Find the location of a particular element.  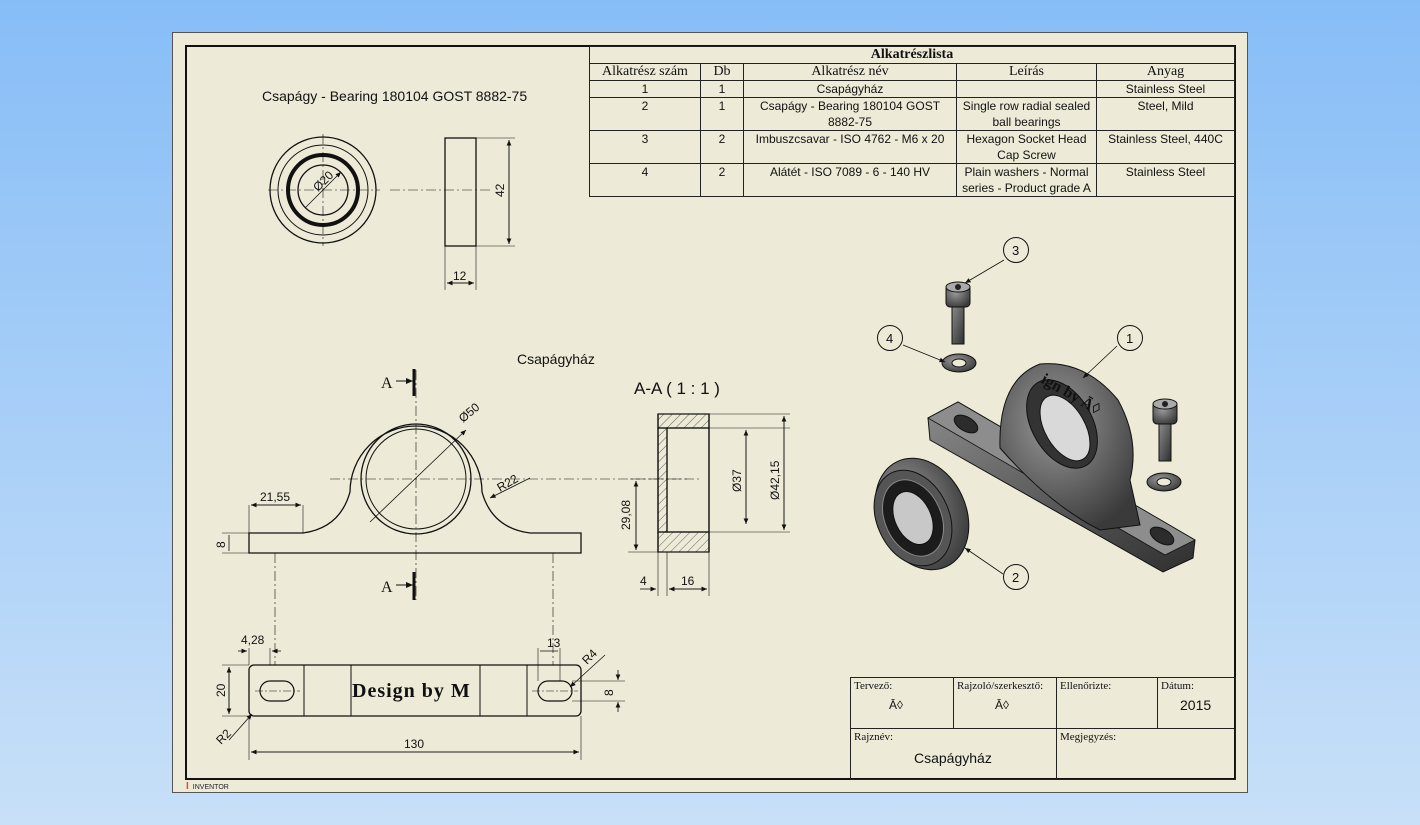

checked-label: Ellenőrizte: is located at coordinates (1086, 686).